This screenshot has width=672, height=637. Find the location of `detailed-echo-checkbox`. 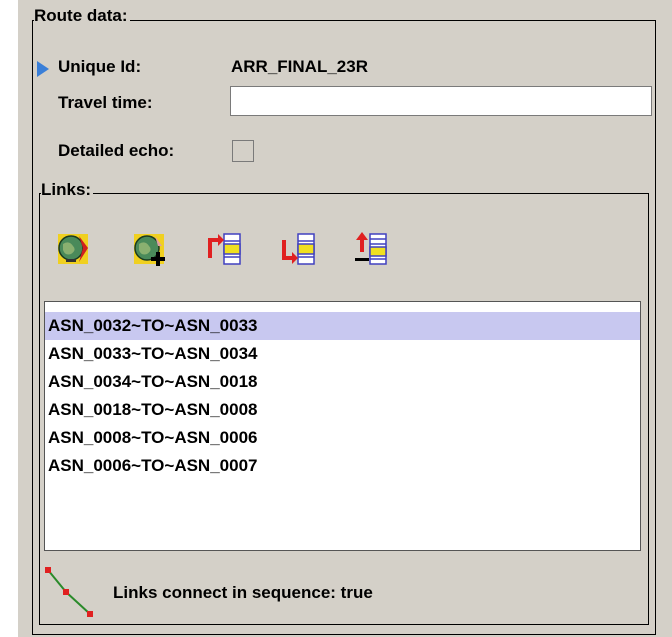

detailed-echo-checkbox is located at coordinates (243, 151).